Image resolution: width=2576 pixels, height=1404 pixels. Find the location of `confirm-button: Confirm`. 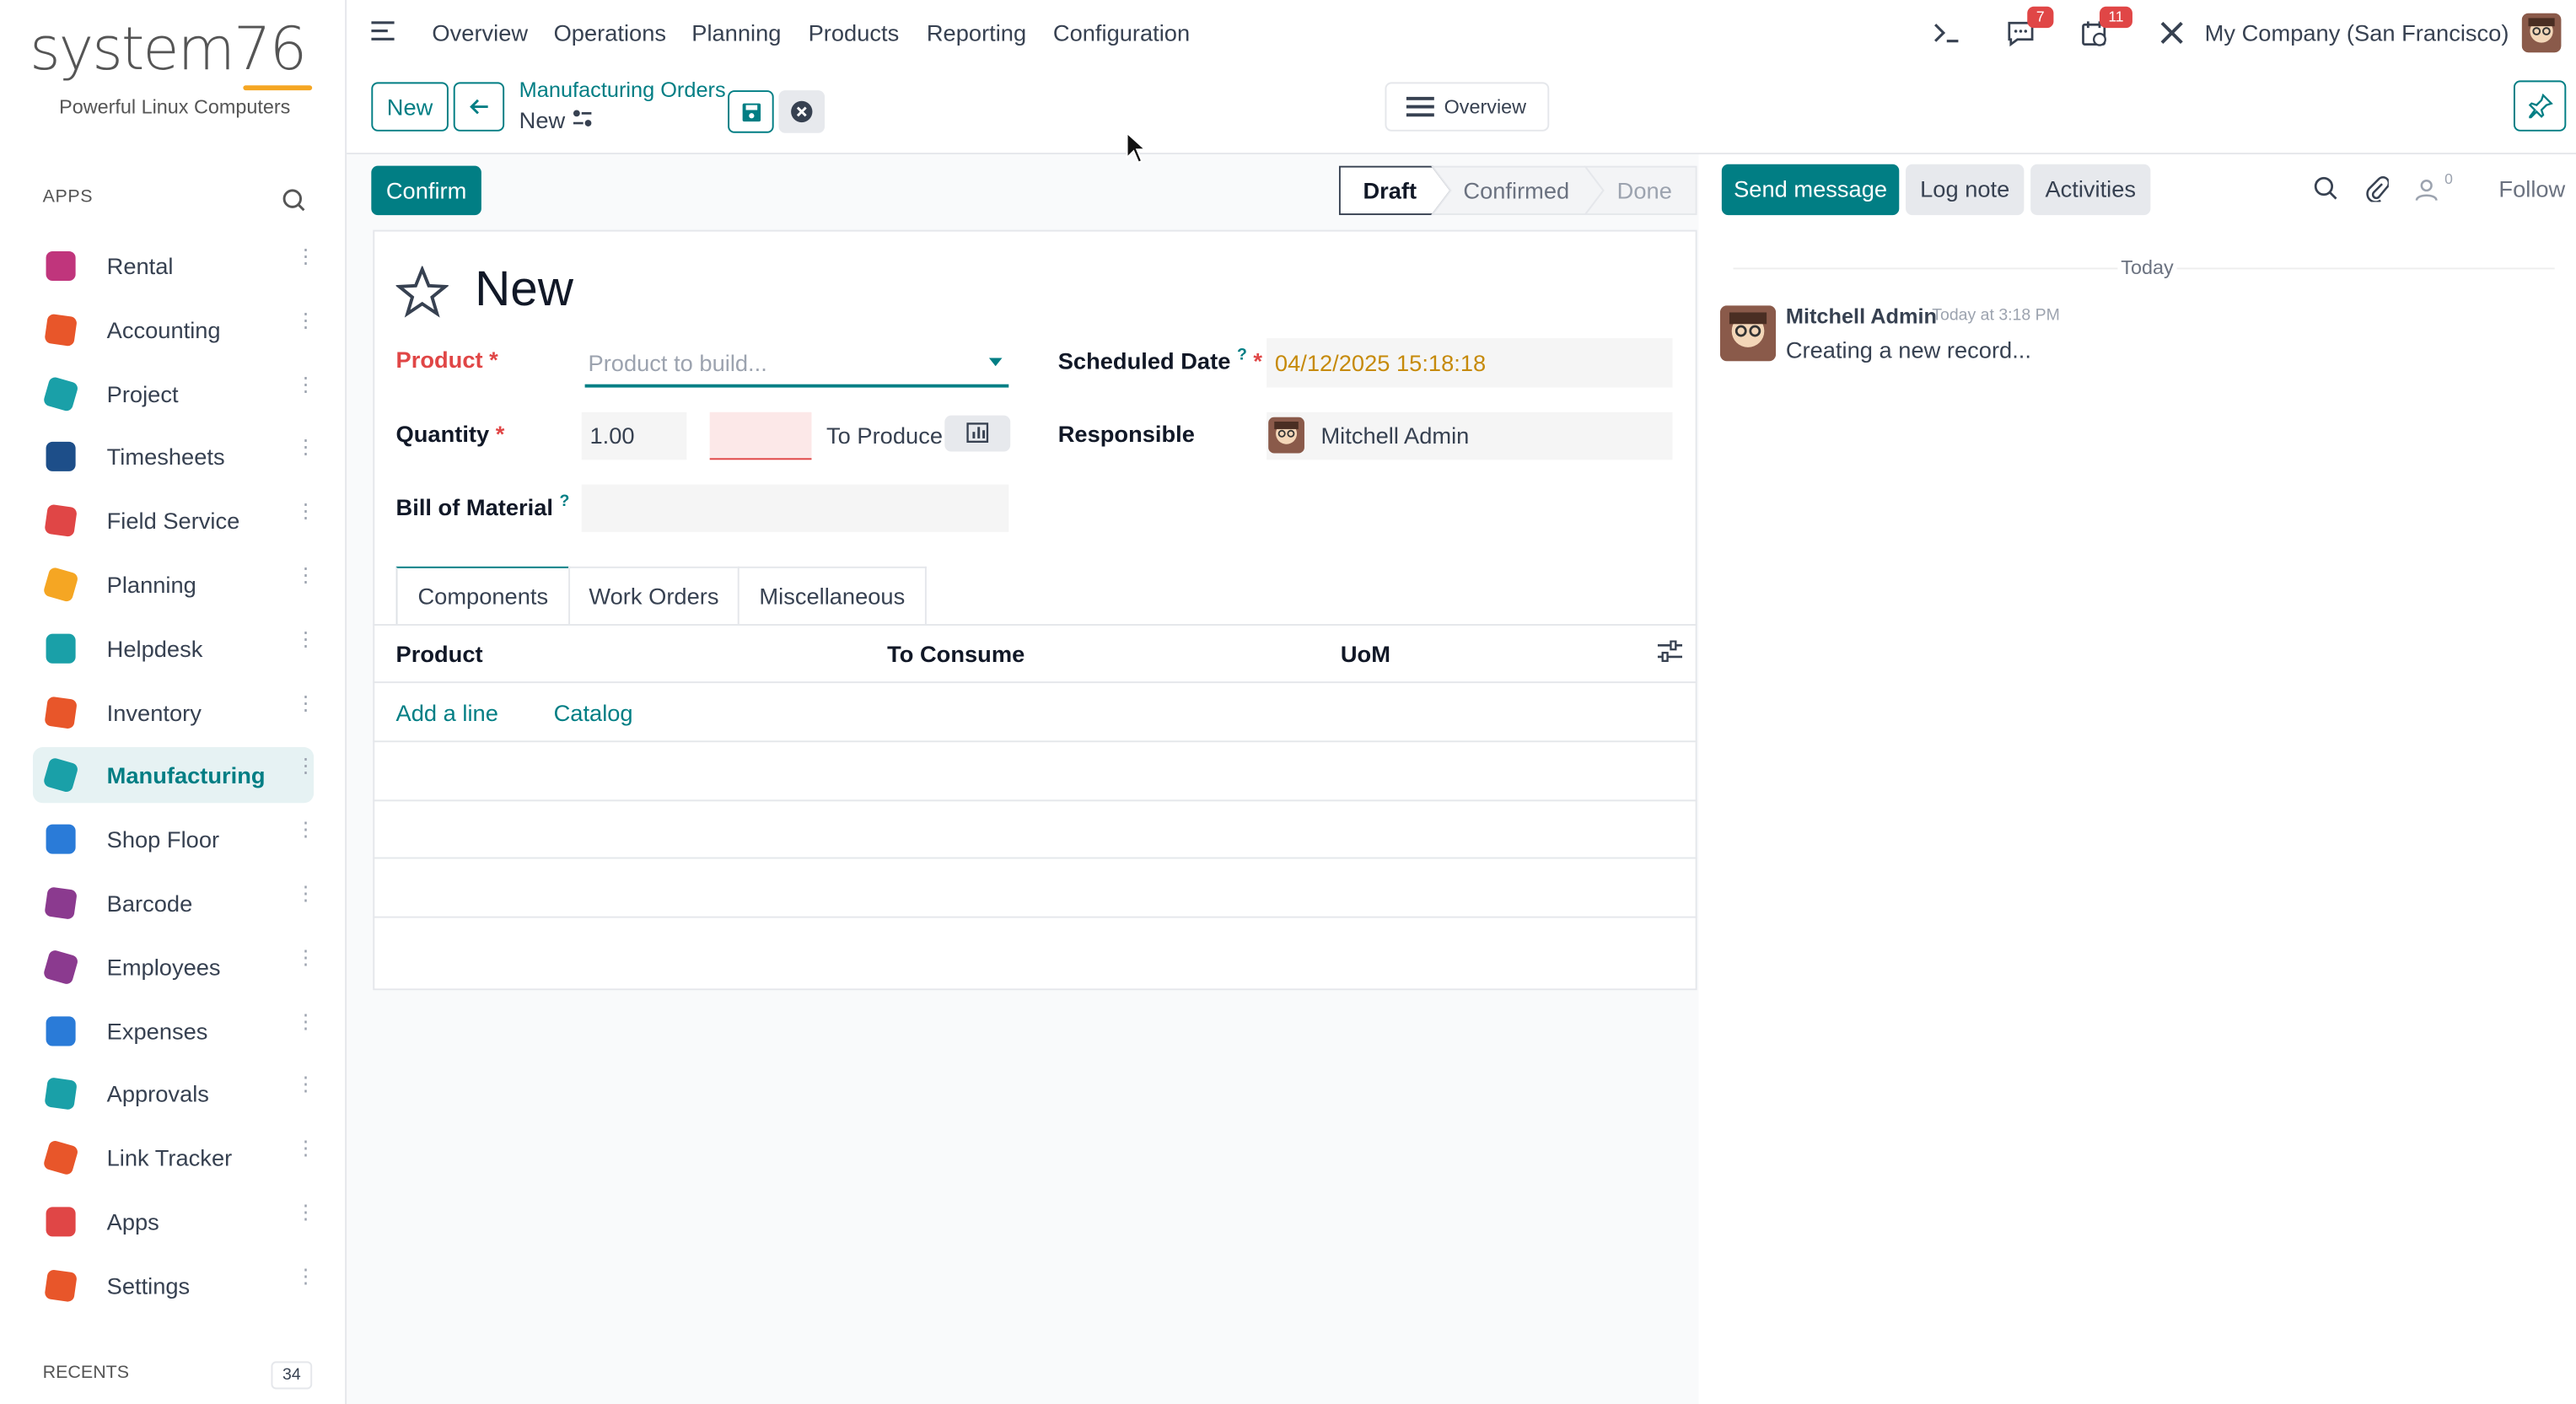

confirm-button: Confirm is located at coordinates (426, 191).